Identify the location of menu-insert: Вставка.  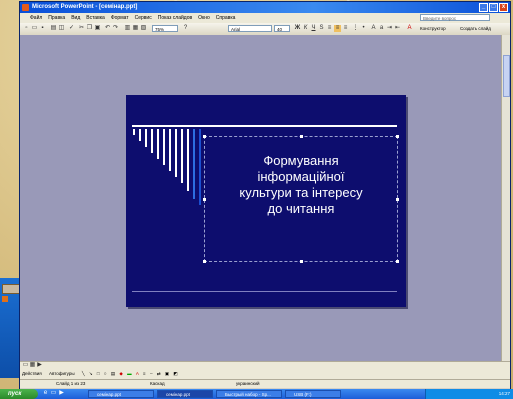
(95, 18).